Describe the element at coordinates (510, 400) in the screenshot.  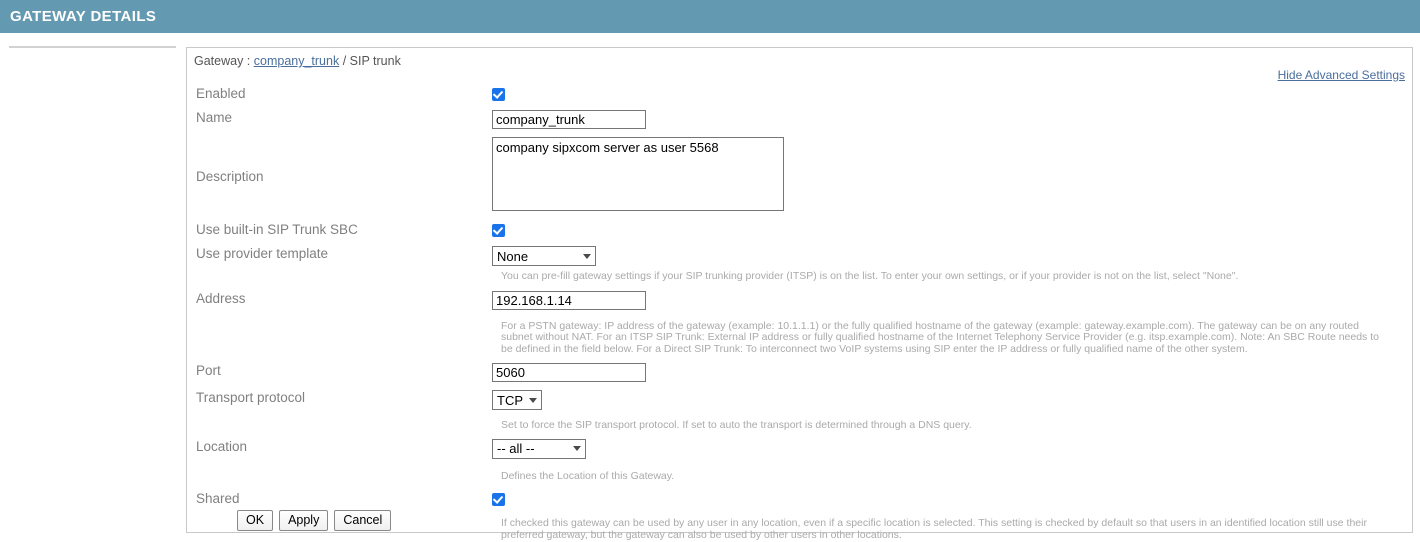
I see `transport-protocol-value: TCP` at that location.